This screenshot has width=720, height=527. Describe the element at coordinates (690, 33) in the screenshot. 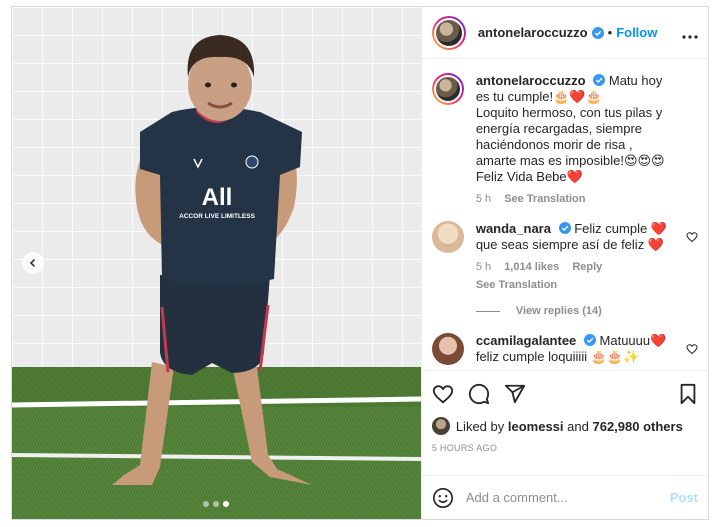

I see `more-options-icon` at that location.